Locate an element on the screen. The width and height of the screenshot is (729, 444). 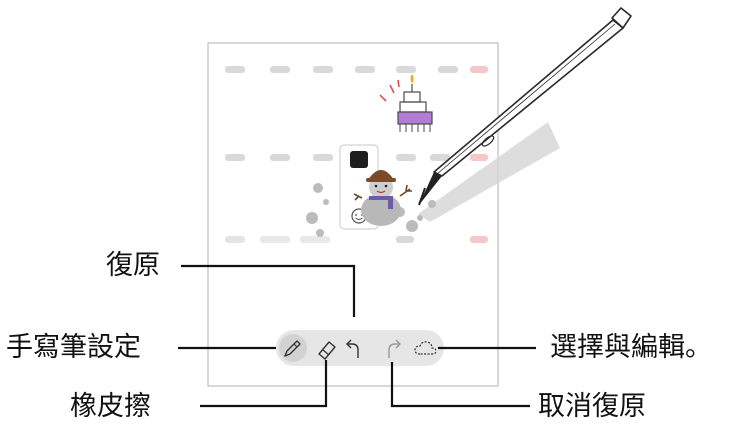
toolbar-icons is located at coordinates (358, 348).